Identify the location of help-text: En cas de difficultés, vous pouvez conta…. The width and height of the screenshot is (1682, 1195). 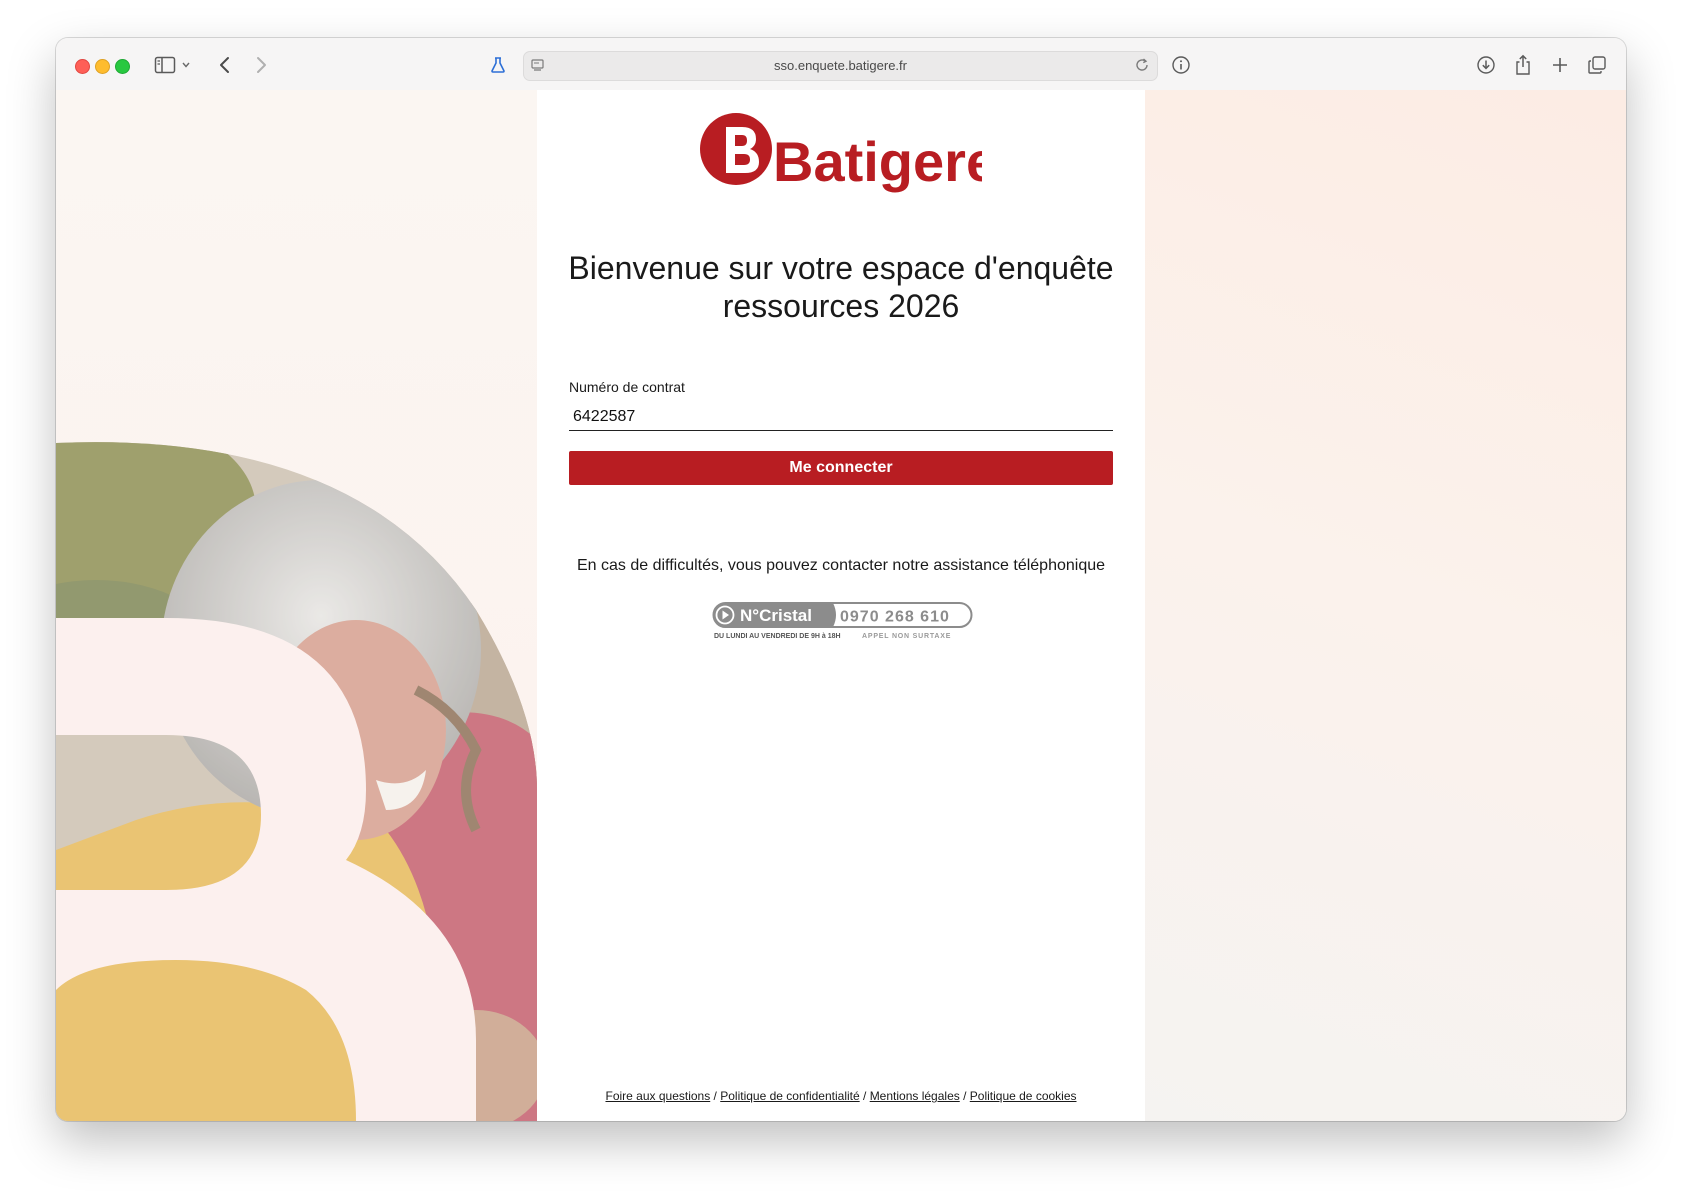
(841, 565).